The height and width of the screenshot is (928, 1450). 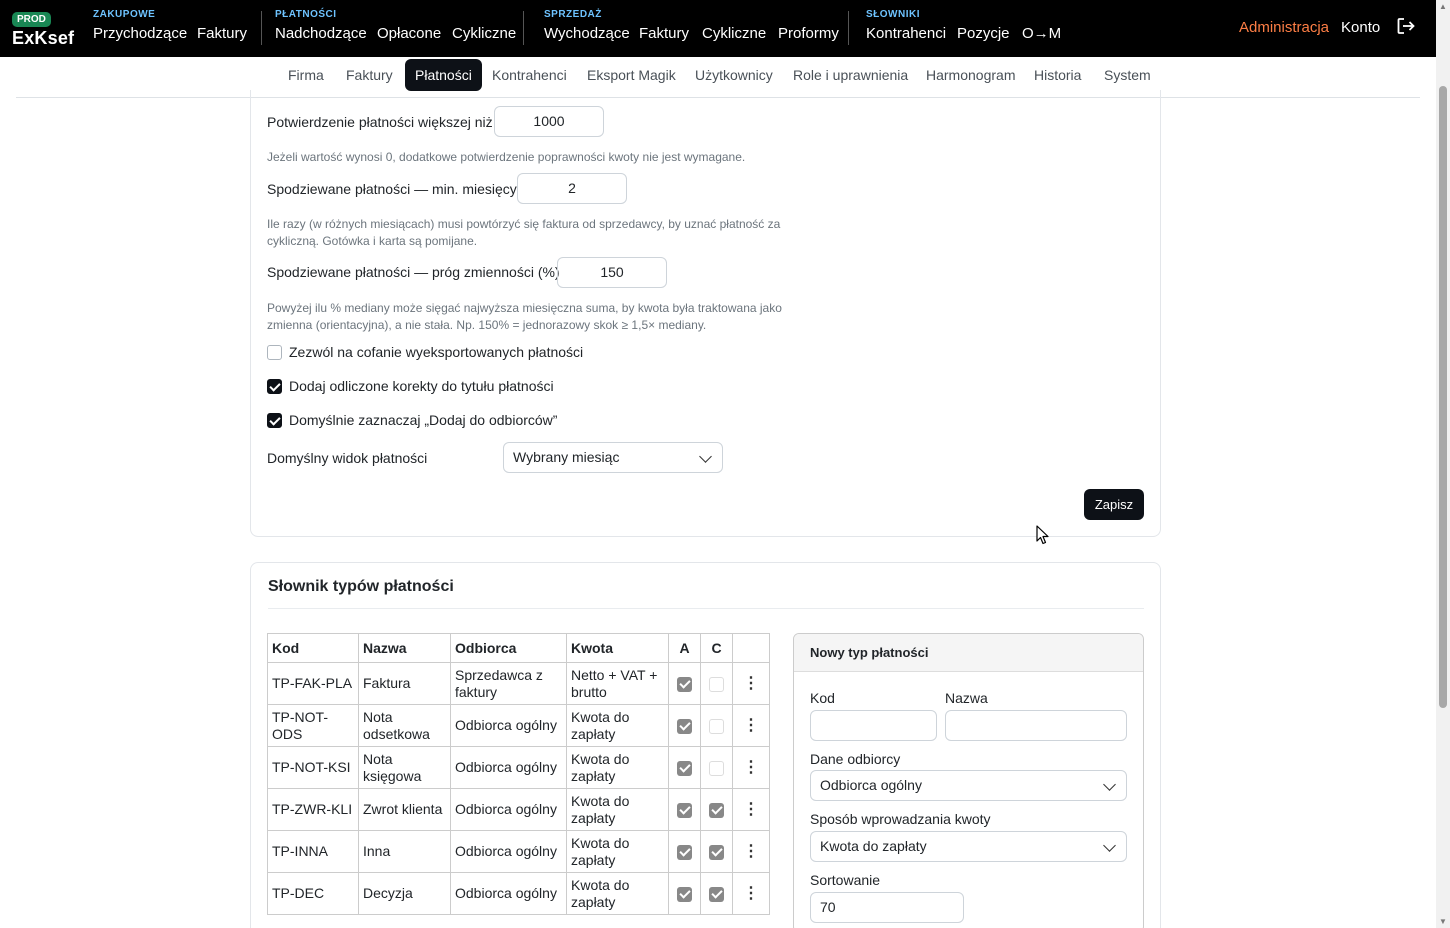 I want to click on default-view-label: Domyślny widok płatności, so click(x=347, y=458).